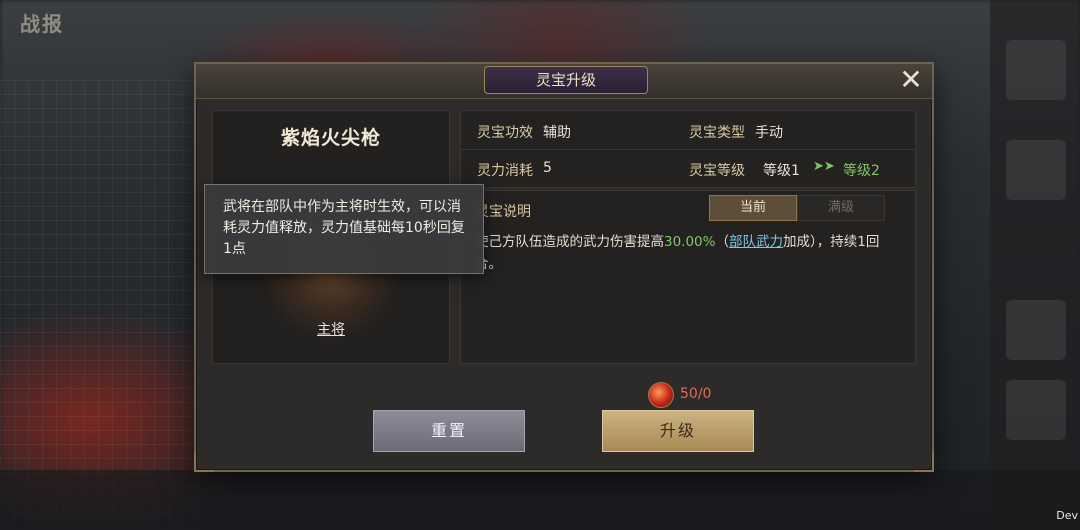 The width and height of the screenshot is (1080, 530). I want to click on description-text-prefix: 使己方队伍造成的武力伤害提高, so click(569, 242).